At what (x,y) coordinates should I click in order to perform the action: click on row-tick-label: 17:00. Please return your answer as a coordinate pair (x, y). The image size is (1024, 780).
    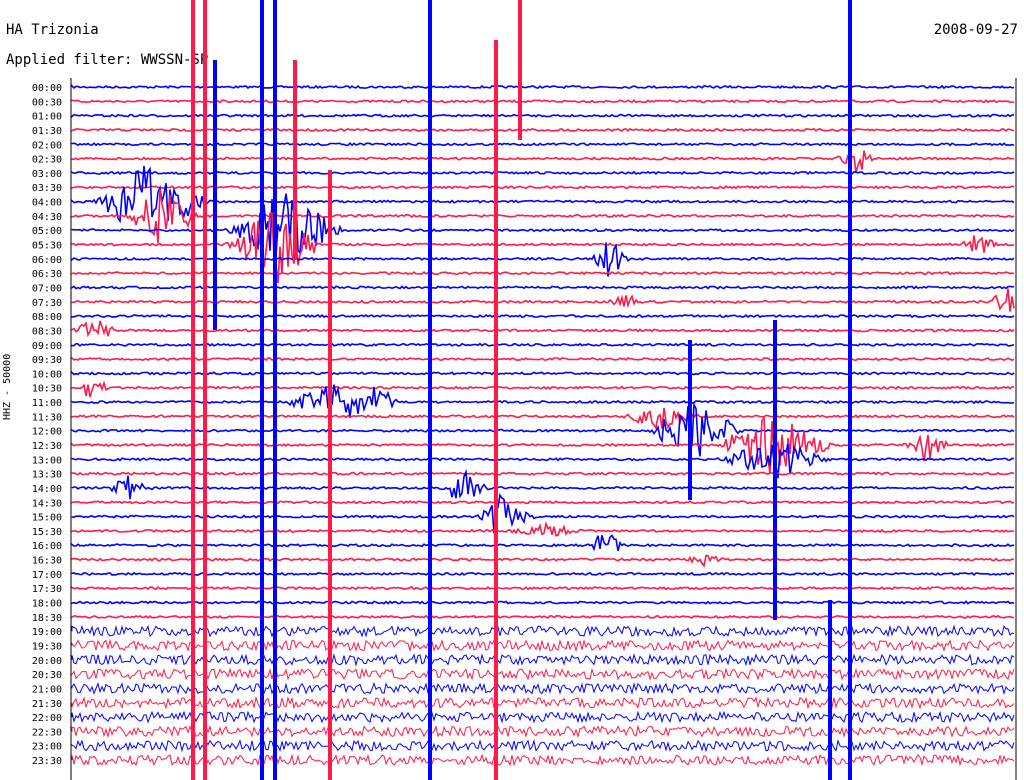
    Looking at the image, I should click on (47, 575).